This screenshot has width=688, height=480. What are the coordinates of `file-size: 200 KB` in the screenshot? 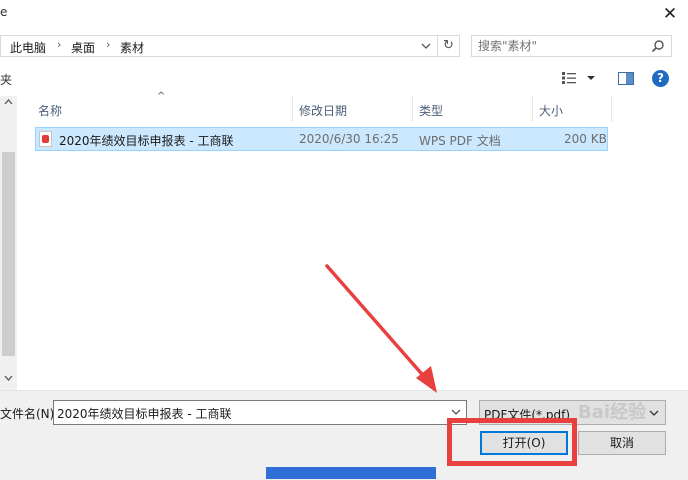 It's located at (585, 139).